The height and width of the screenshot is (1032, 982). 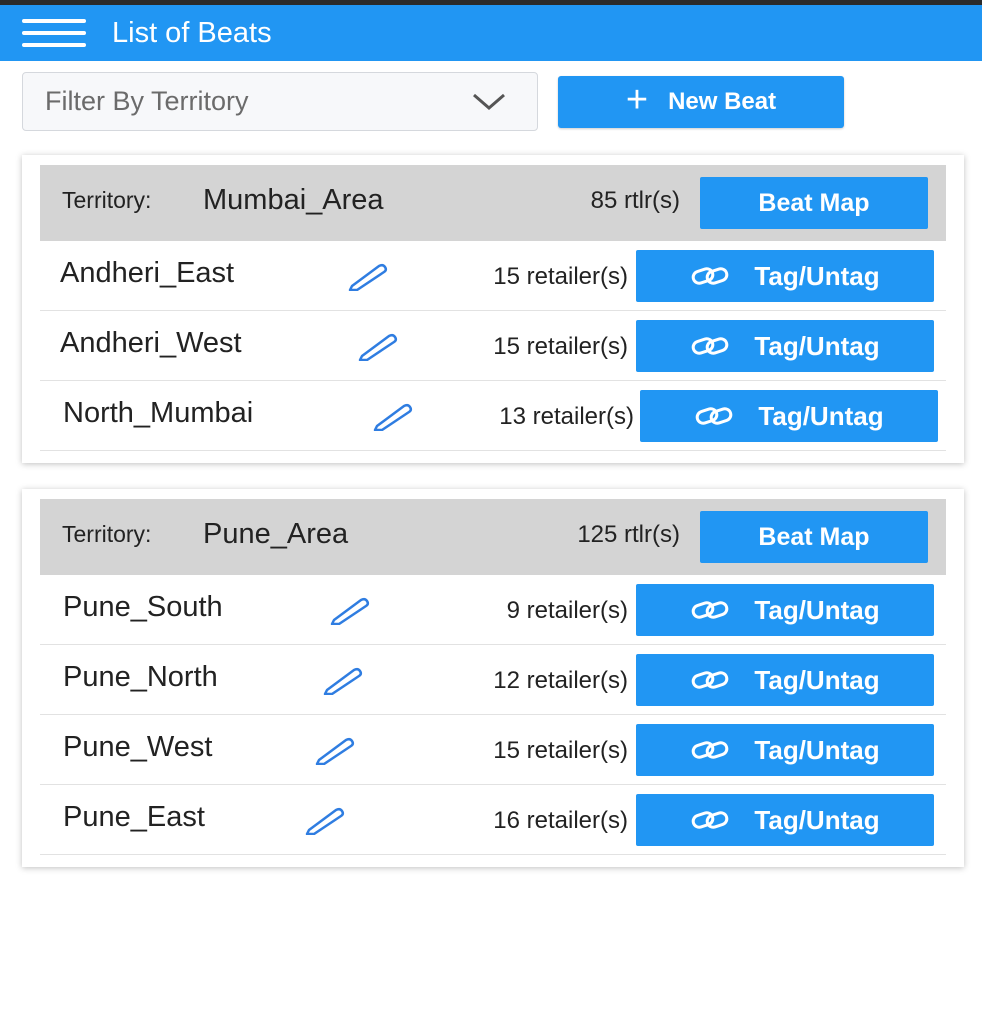 I want to click on app-bar: List of Beats, so click(x=491, y=33).